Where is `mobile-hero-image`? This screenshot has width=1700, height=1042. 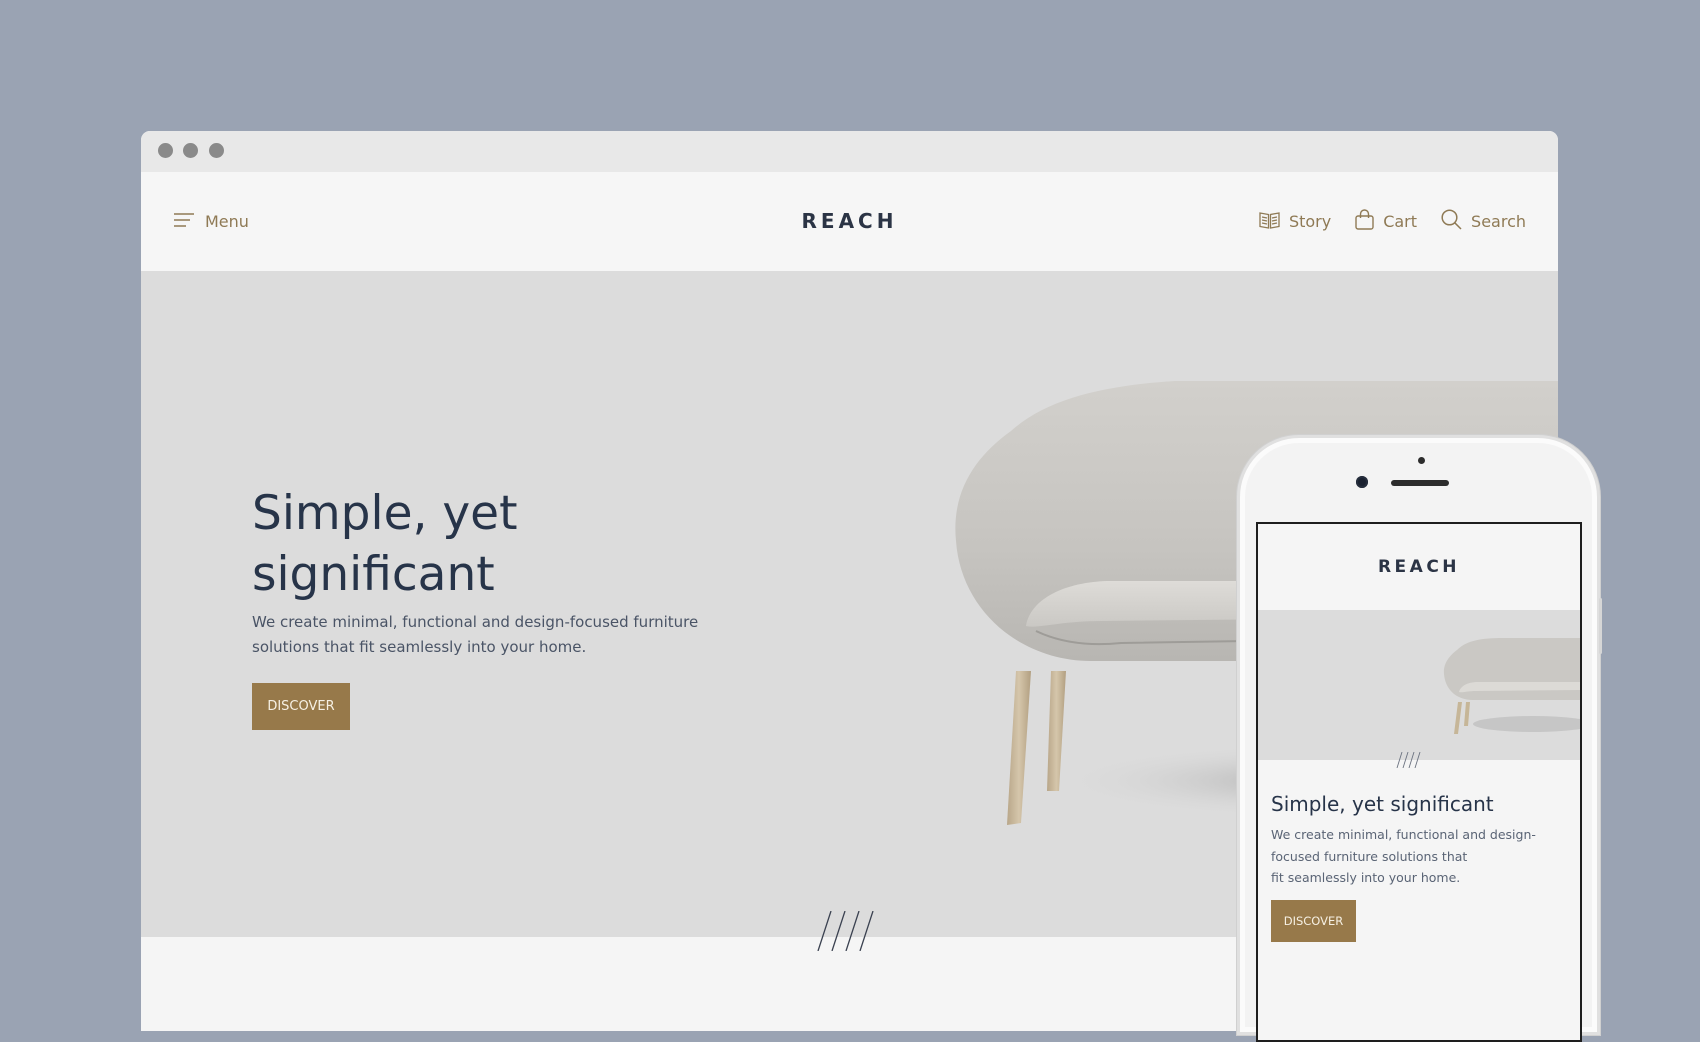
mobile-hero-image is located at coordinates (1419, 685).